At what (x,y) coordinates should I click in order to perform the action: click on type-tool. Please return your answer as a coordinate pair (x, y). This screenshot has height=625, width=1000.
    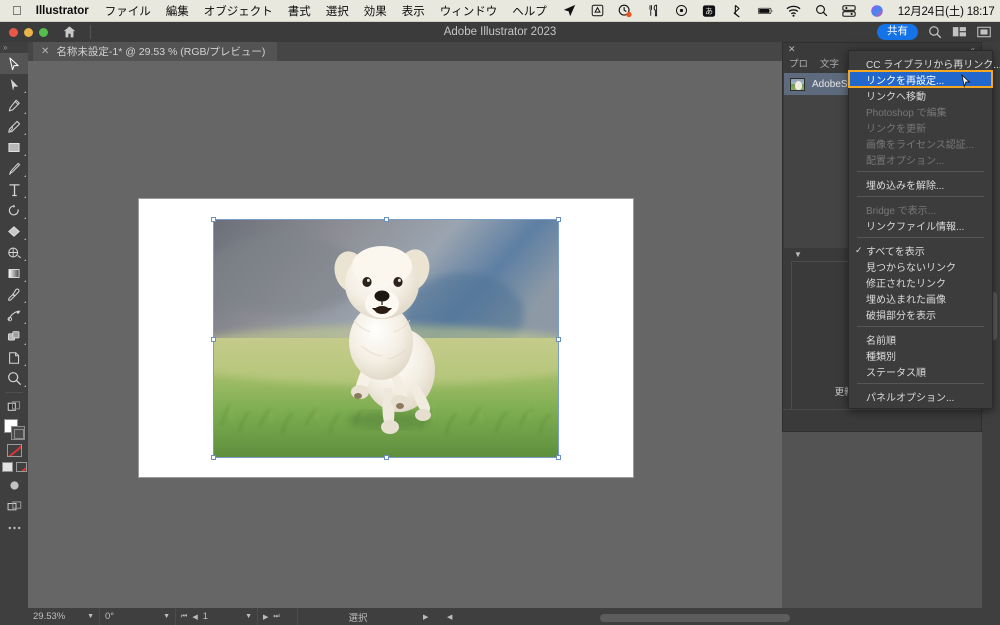
    Looking at the image, I should click on (14, 189).